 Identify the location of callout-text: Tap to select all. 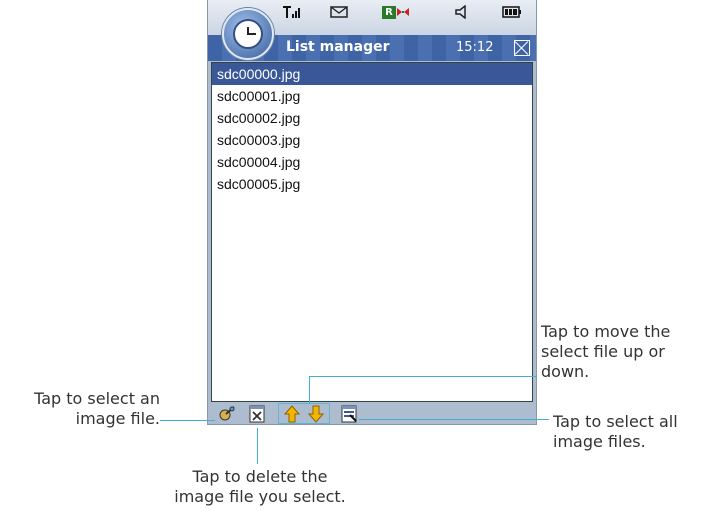
(615, 421).